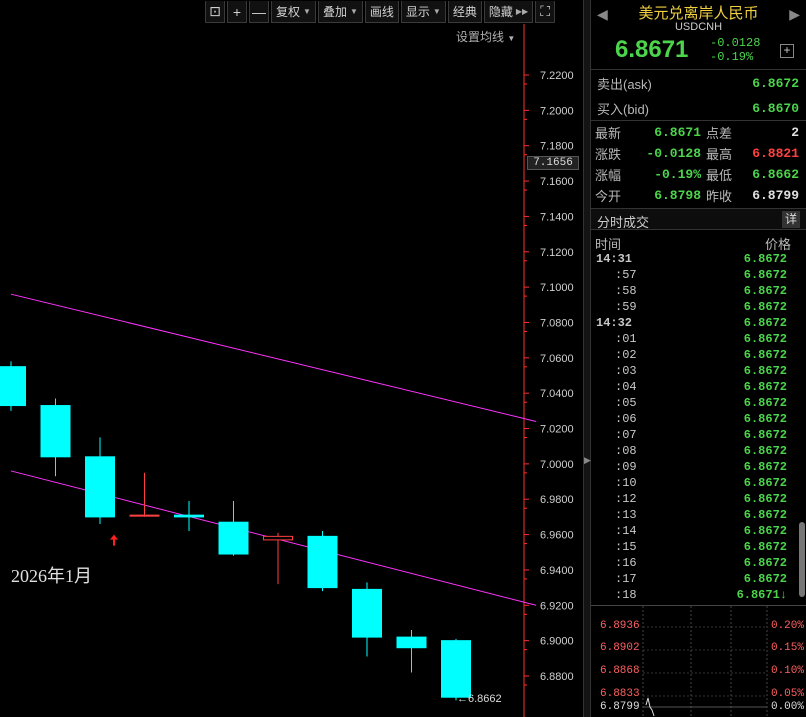 Image resolution: width=806 pixels, height=717 pixels. What do you see at coordinates (608, 196) in the screenshot?
I see `stat-label: 今开` at bounding box center [608, 196].